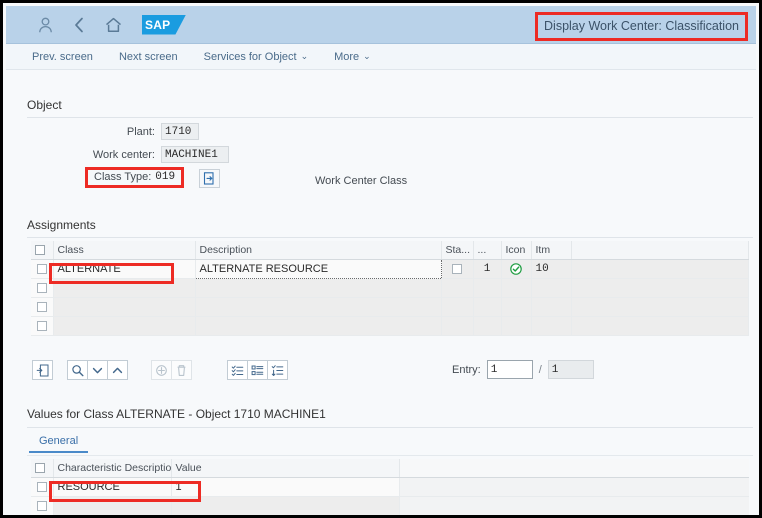 The width and height of the screenshot is (762, 518). I want to click on user-icon, so click(45, 25).